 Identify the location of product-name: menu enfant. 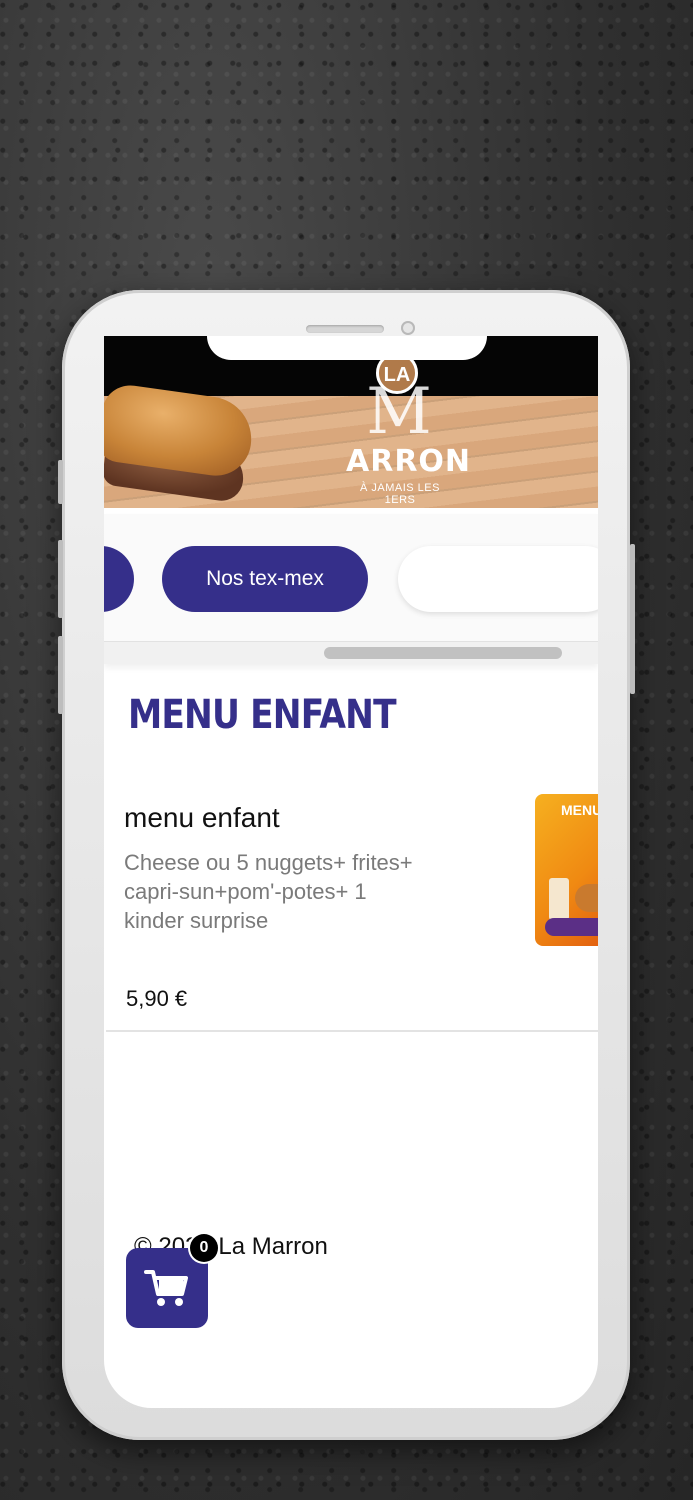
(202, 817).